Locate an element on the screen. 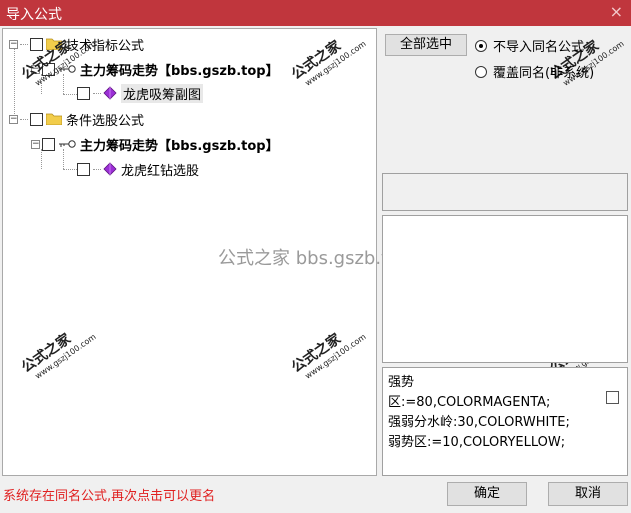  select-all-button: 全部选中 is located at coordinates (426, 45).